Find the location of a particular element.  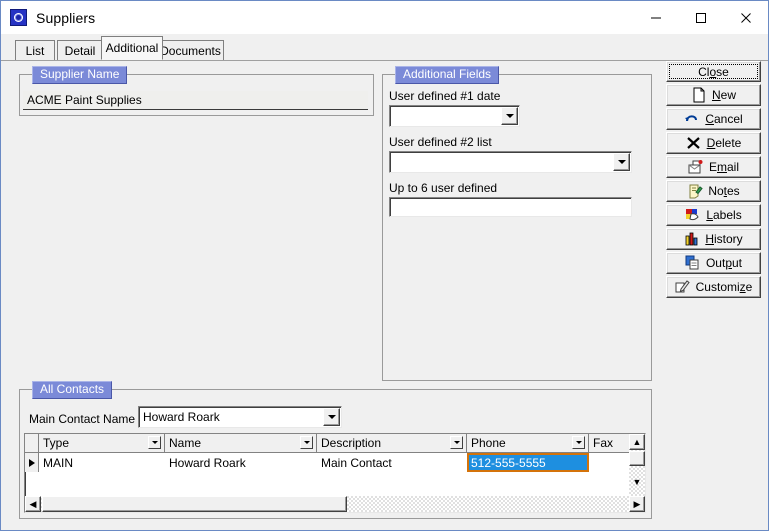

chevron-up-icon: ▲ is located at coordinates (637, 441).